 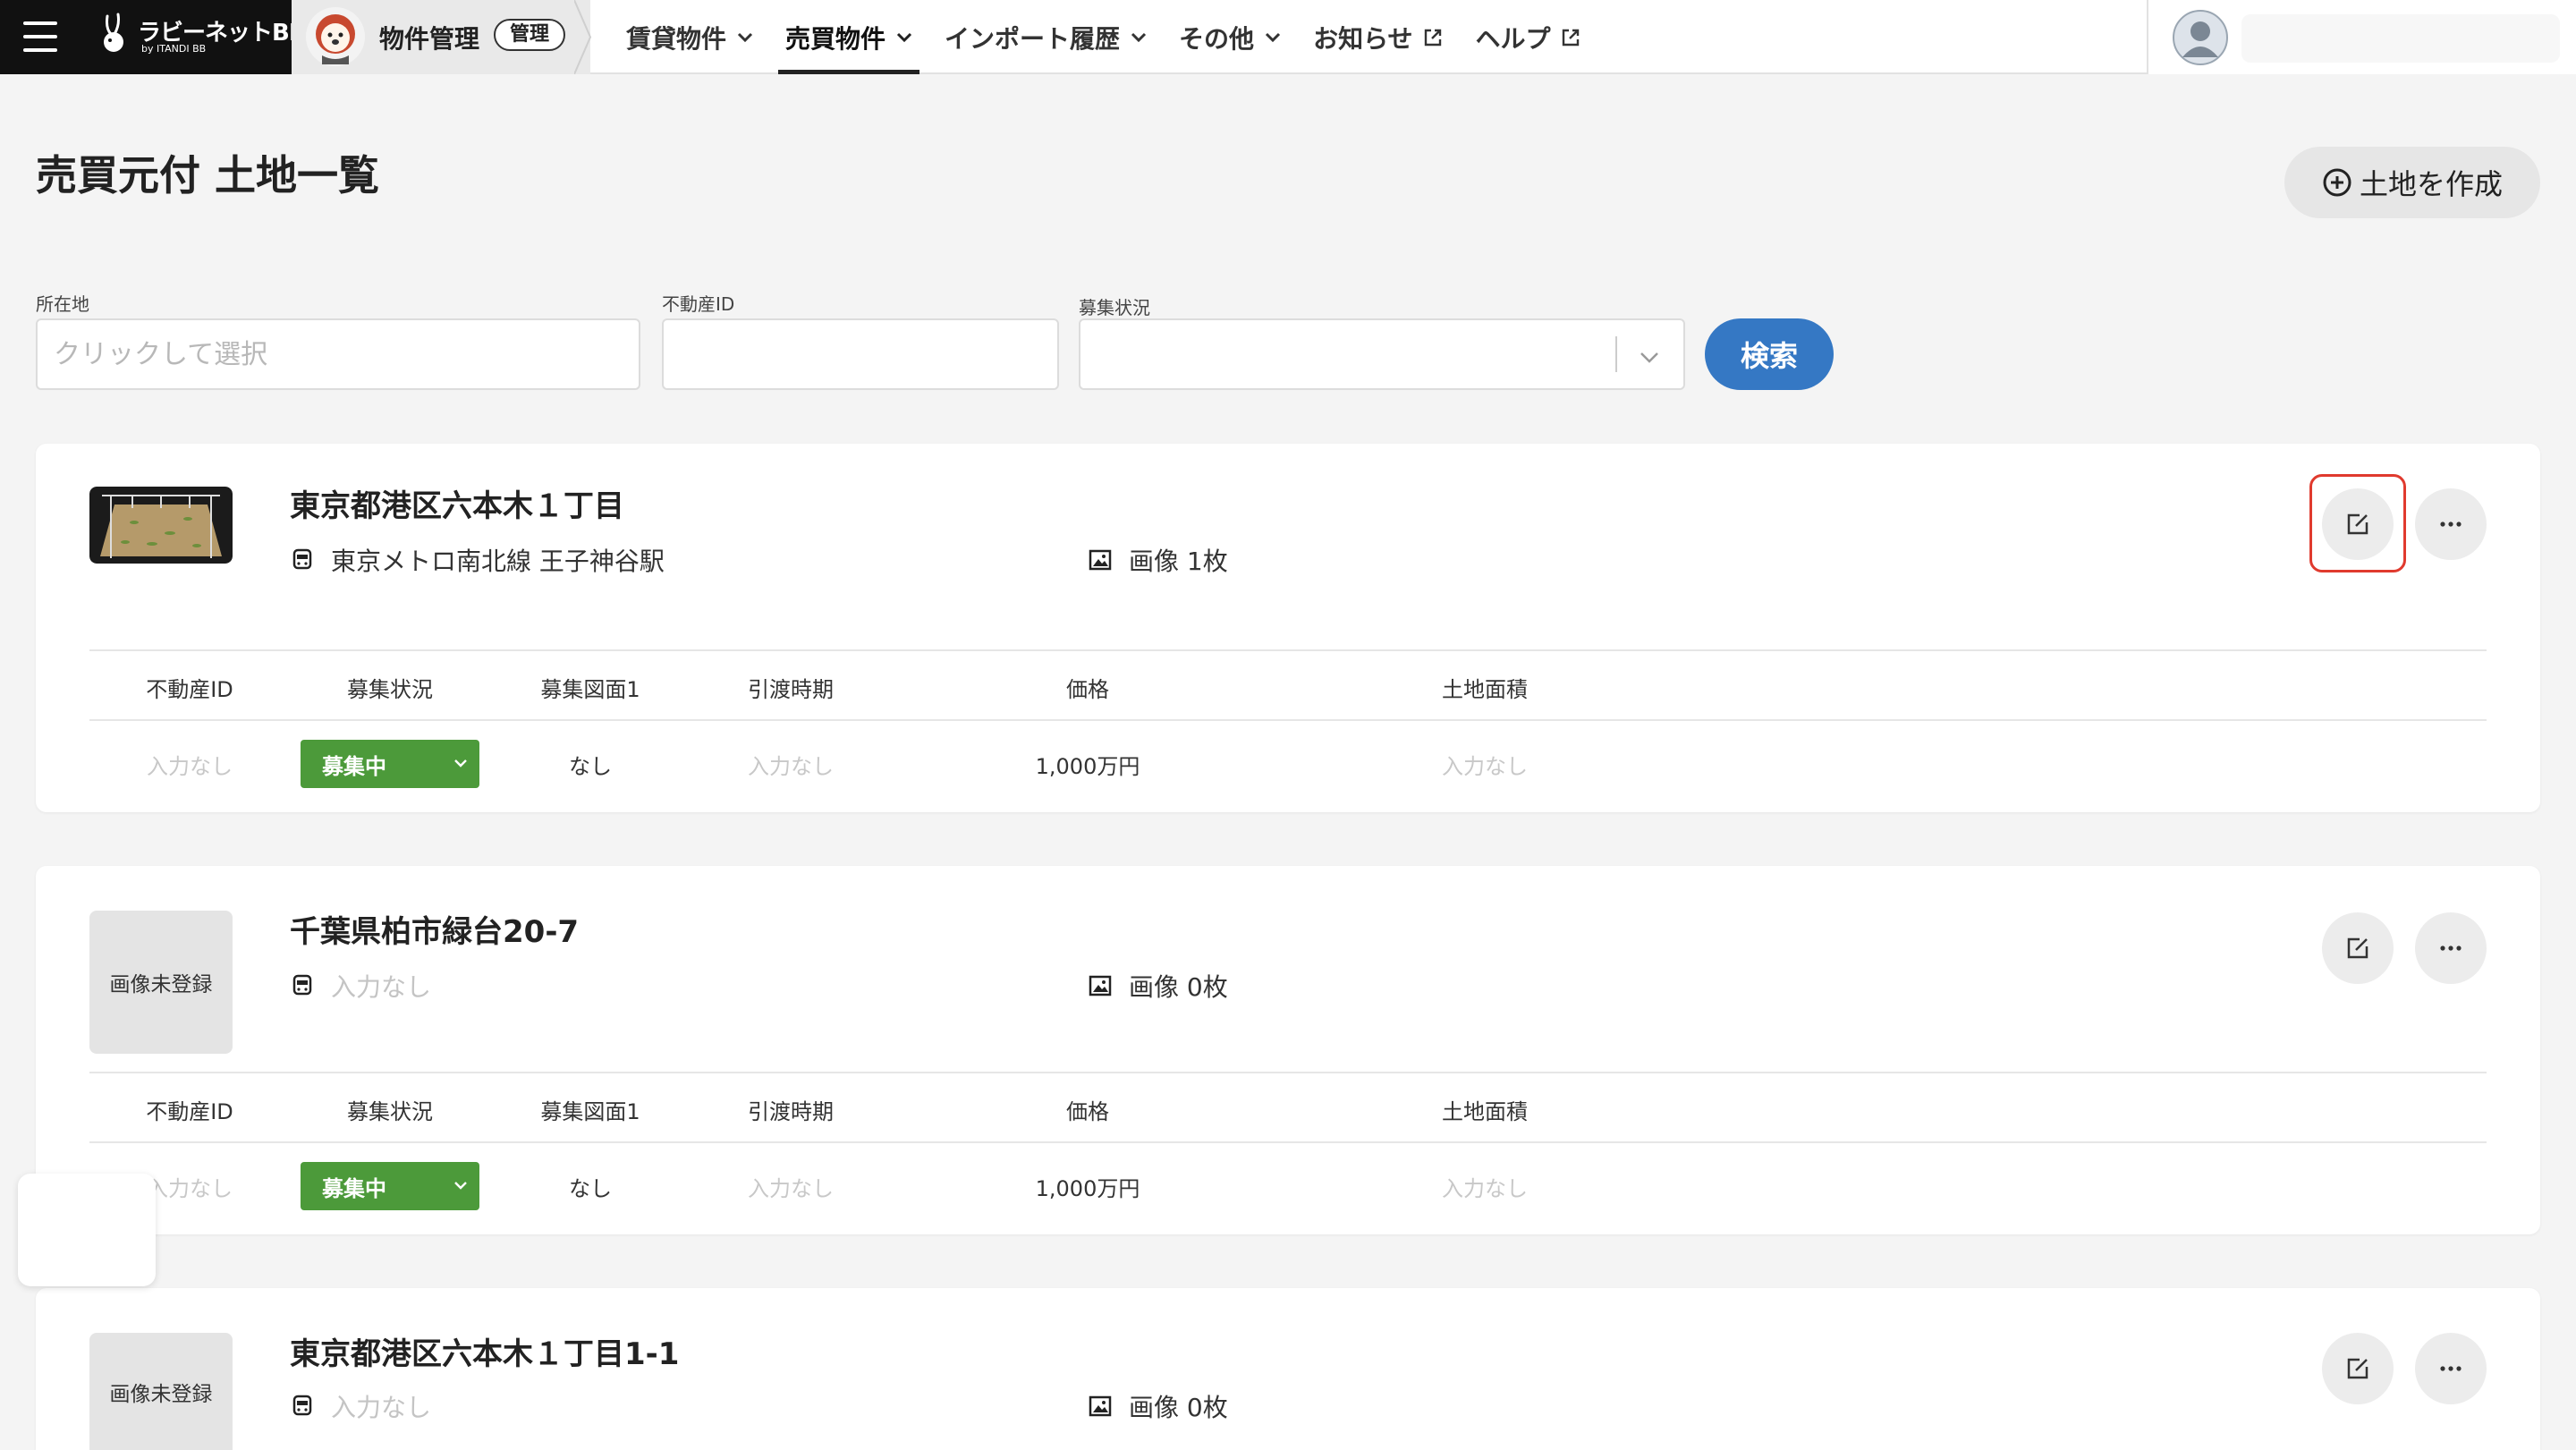 I want to click on cell-property-id: 入力なし, so click(x=190, y=766).